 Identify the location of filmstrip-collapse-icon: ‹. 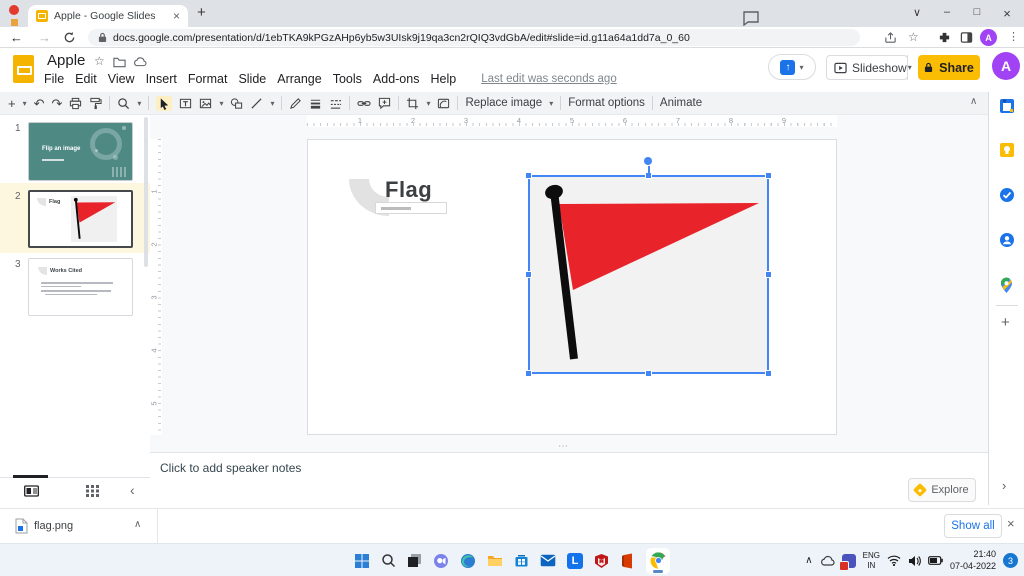
(132, 490).